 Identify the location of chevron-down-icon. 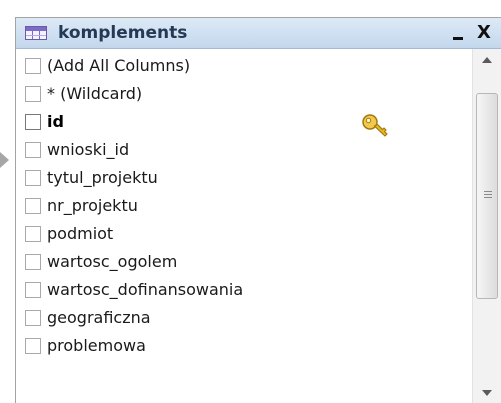
(487, 393).